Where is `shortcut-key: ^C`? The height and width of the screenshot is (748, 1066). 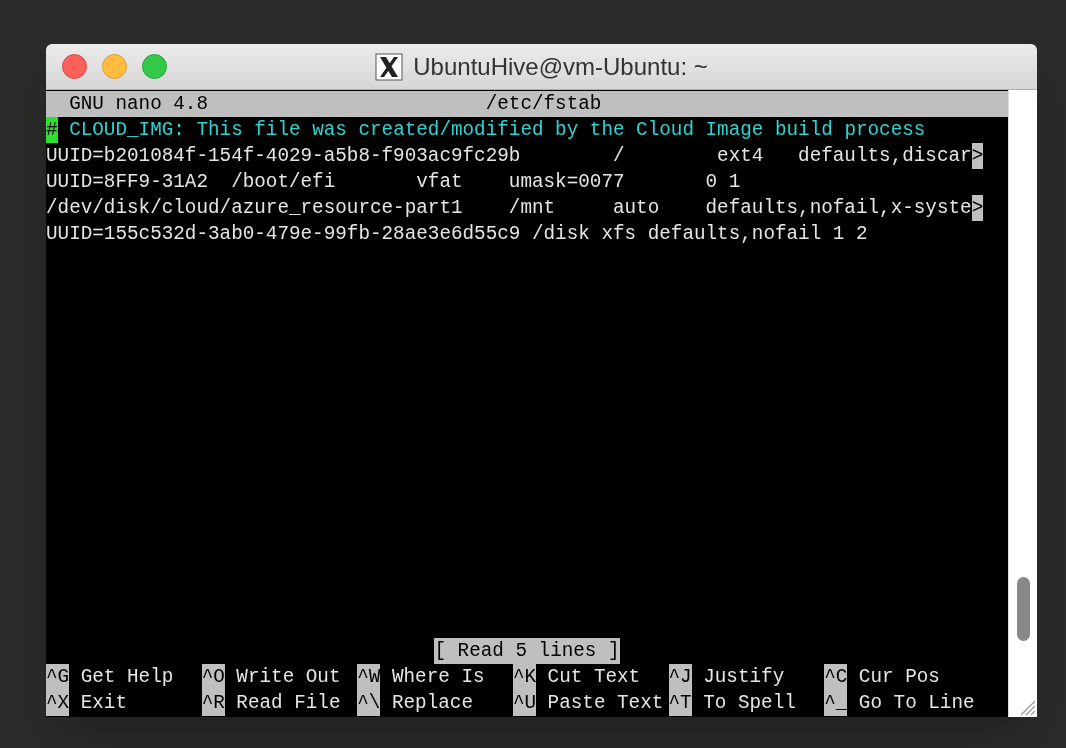
shortcut-key: ^C is located at coordinates (836, 677).